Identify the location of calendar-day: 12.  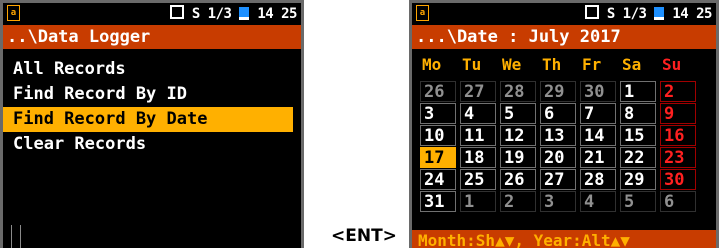
(518, 135).